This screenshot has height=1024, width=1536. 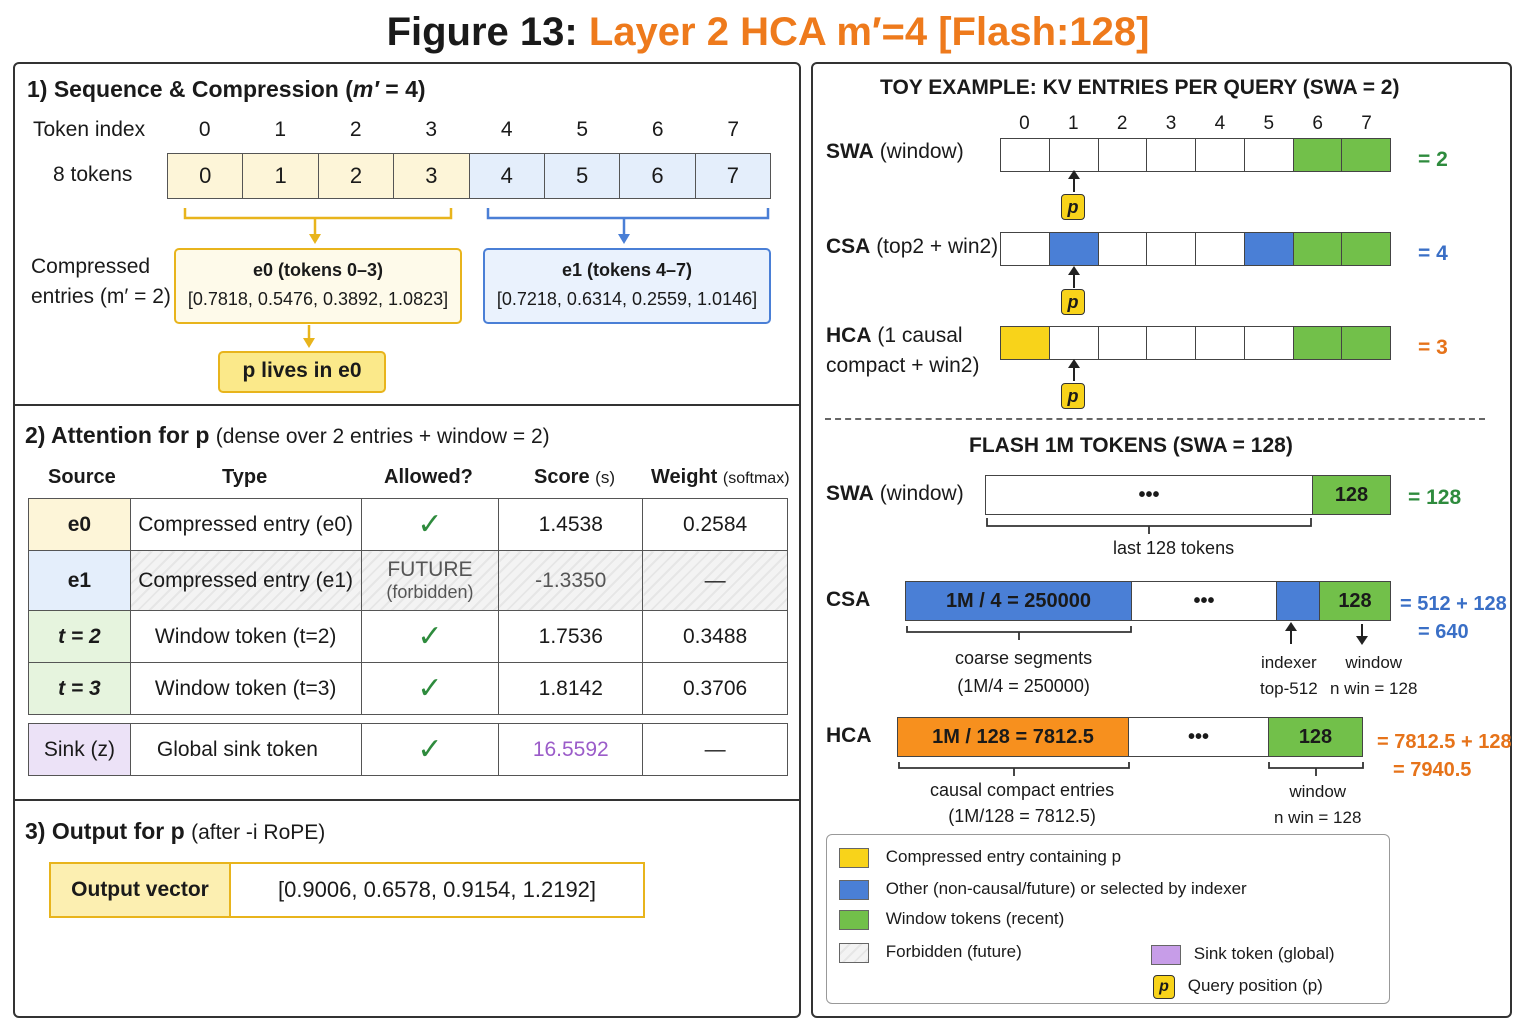 I want to click on legend-yellow-label: Compressed entry containing p, so click(x=1003, y=856).